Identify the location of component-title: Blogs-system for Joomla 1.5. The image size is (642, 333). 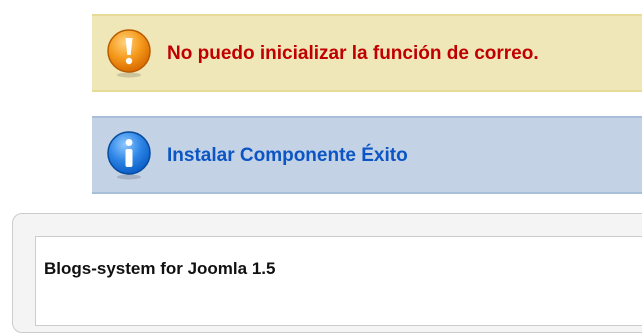
(160, 268).